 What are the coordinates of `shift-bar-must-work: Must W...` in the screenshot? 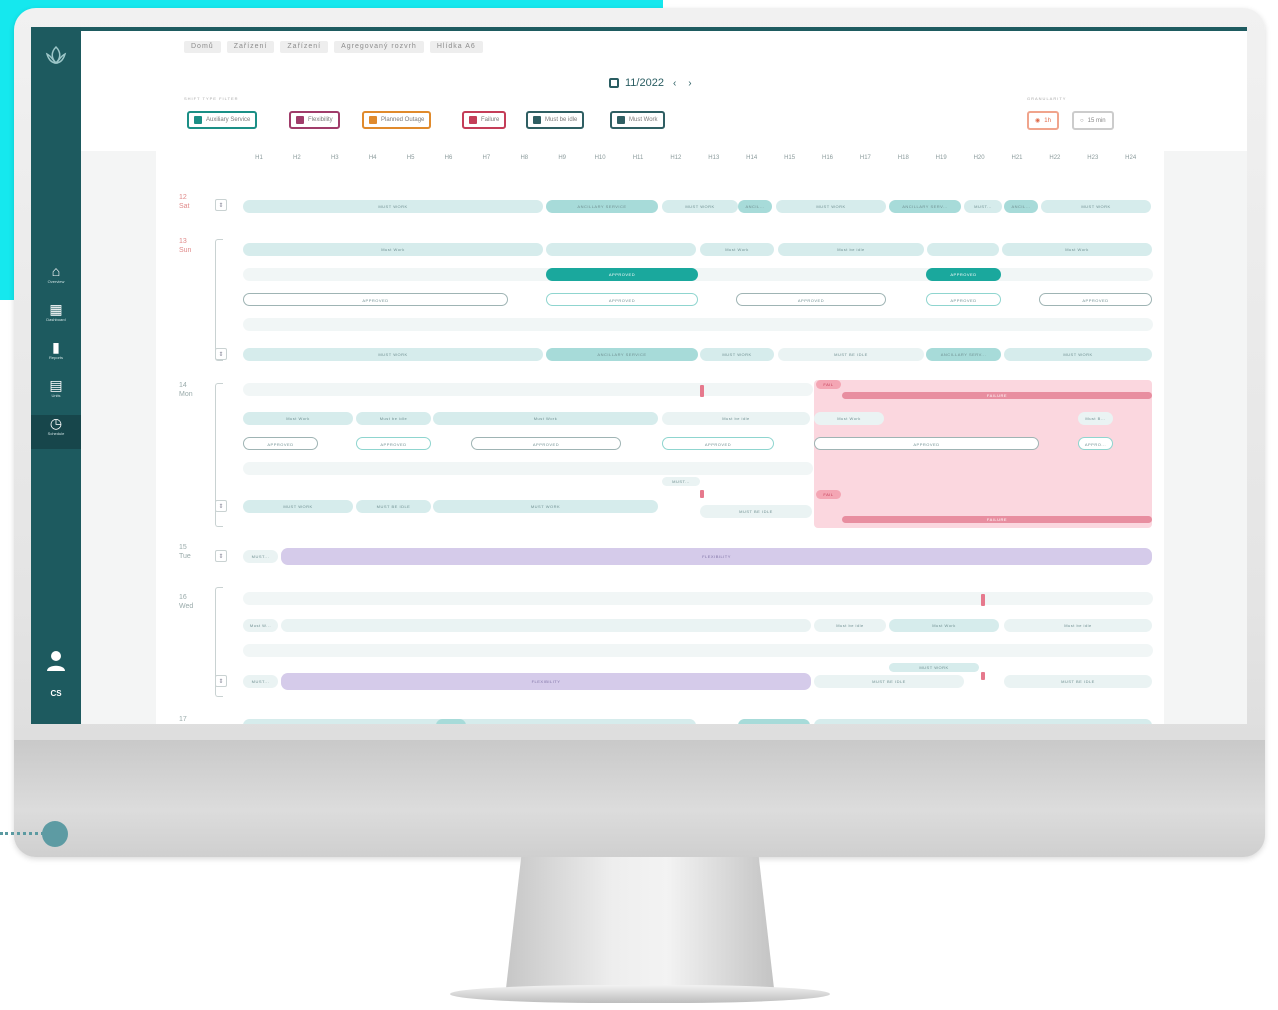 It's located at (260, 625).